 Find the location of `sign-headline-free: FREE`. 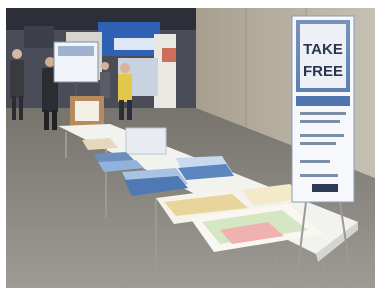

sign-headline-free: FREE is located at coordinates (323, 71).